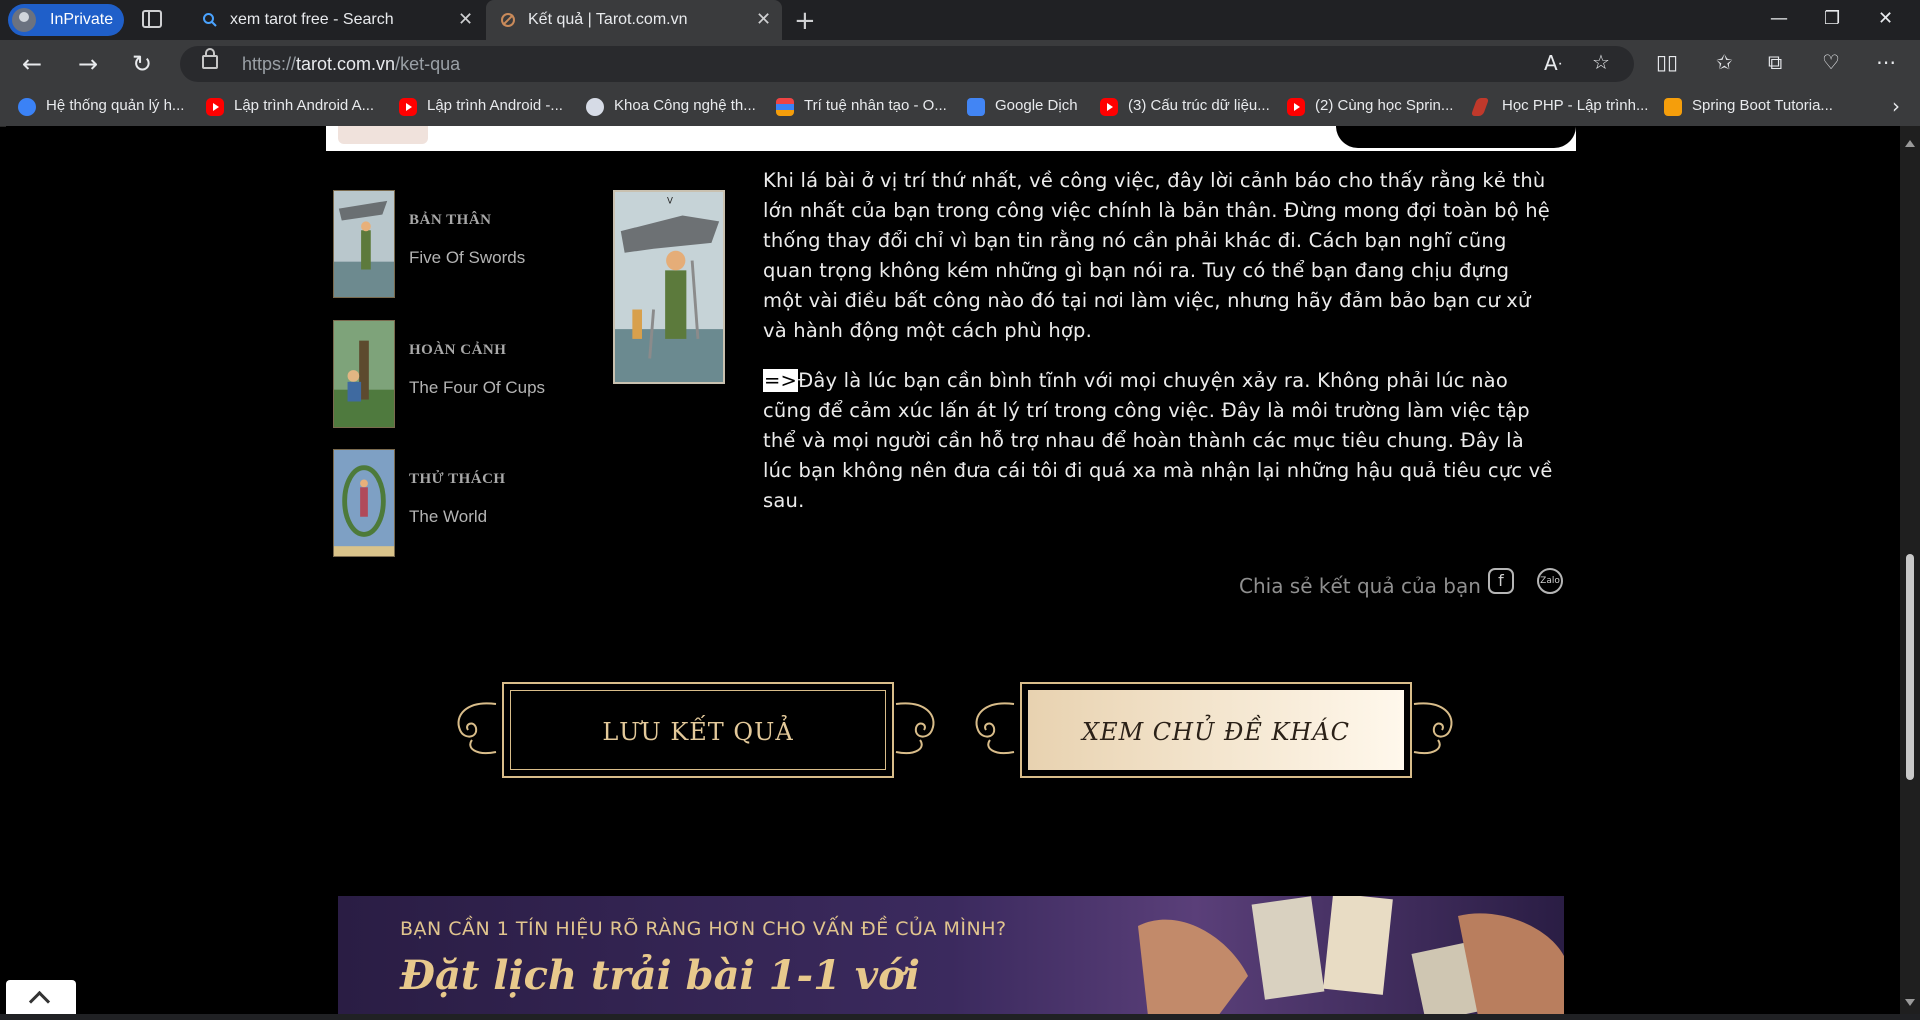 This screenshot has width=1920, height=1020. What do you see at coordinates (976, 107) in the screenshot?
I see `google-translate-icon` at bounding box center [976, 107].